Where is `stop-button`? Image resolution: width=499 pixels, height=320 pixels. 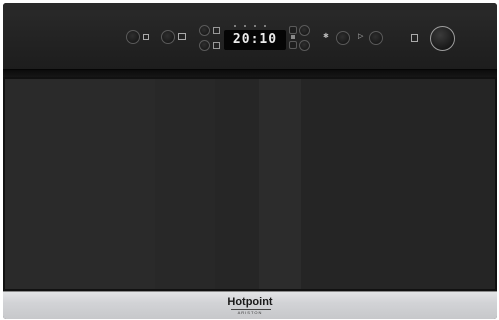
stop-button is located at coordinates (376, 38).